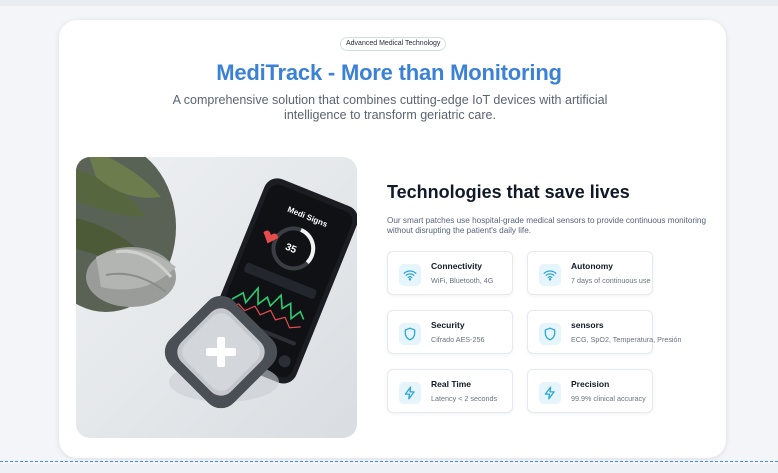  I want to click on feature-card-sensors: sensors ECG, SpO2, Temperatura, Presión, so click(604, 332).